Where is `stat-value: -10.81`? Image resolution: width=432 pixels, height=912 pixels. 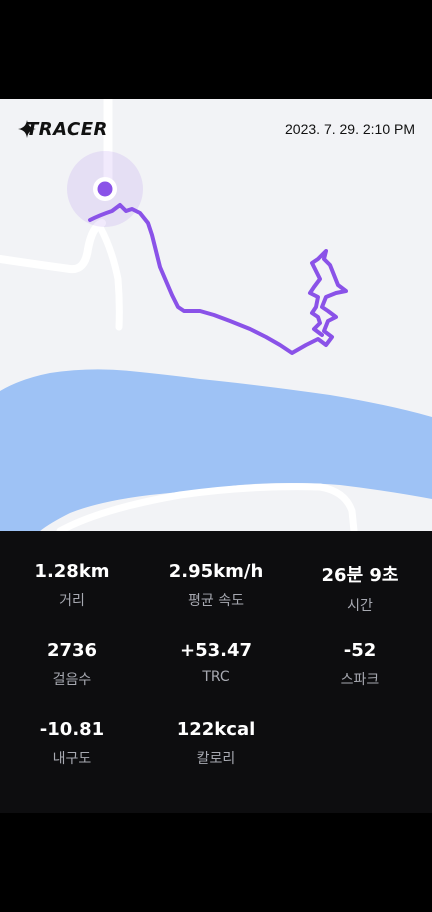
stat-value: -10.81 is located at coordinates (72, 729).